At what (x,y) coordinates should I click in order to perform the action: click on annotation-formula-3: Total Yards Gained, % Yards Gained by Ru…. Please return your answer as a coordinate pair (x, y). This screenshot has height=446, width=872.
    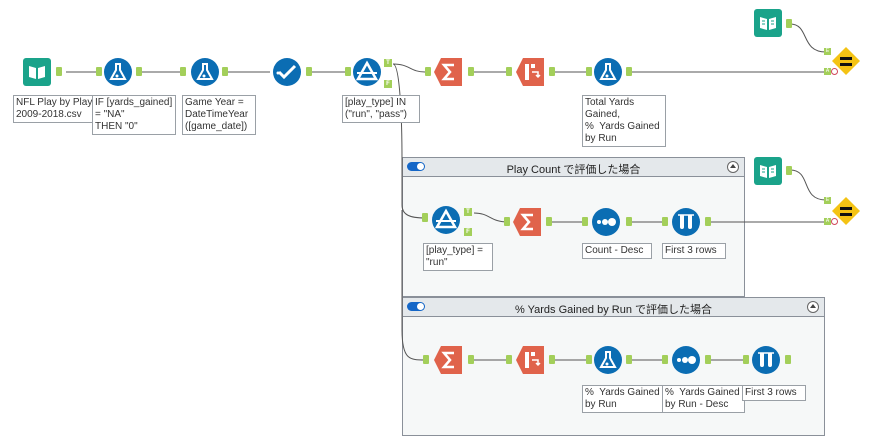
    Looking at the image, I should click on (624, 121).